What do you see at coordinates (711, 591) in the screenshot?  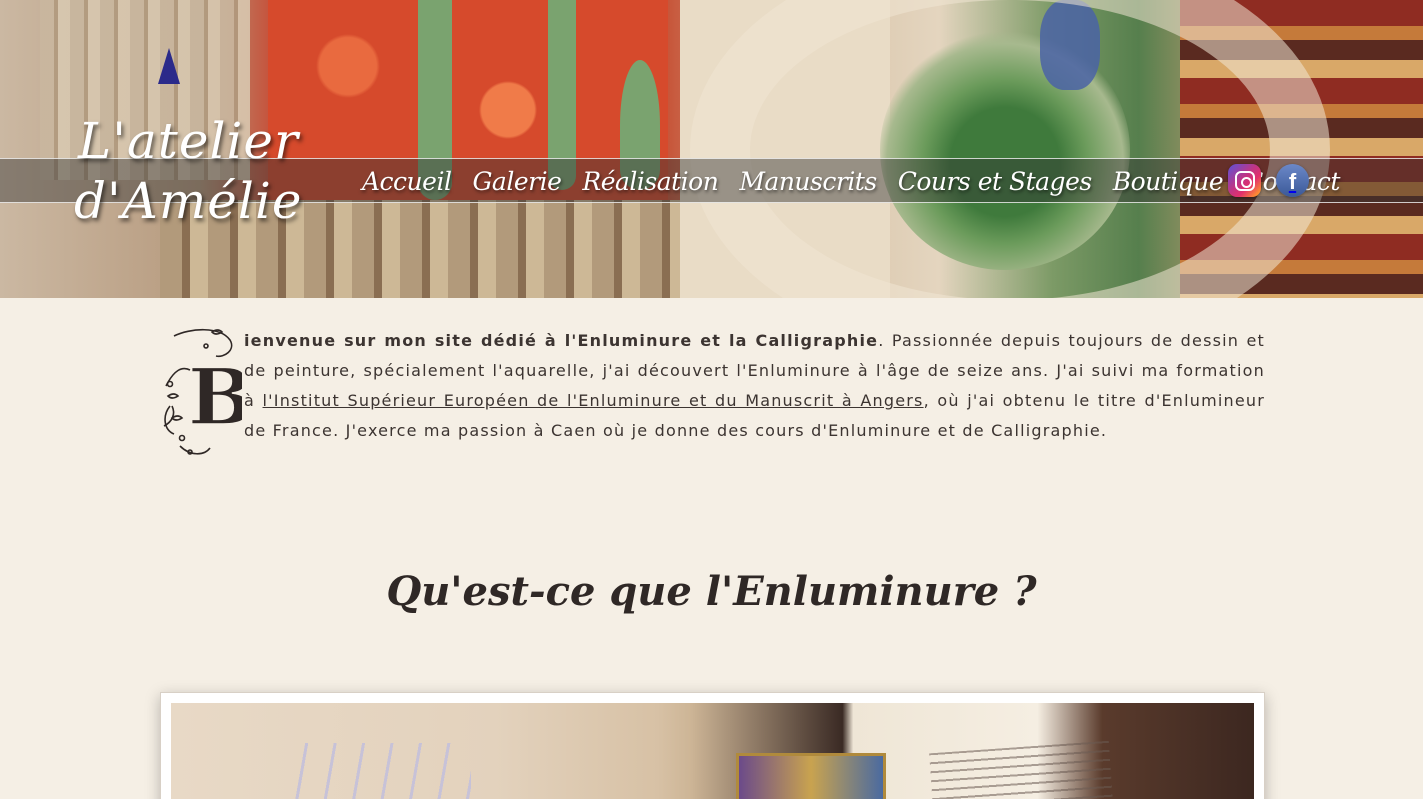 I see `section-title: Qu'est-ce que l'Enluminure ?` at bounding box center [711, 591].